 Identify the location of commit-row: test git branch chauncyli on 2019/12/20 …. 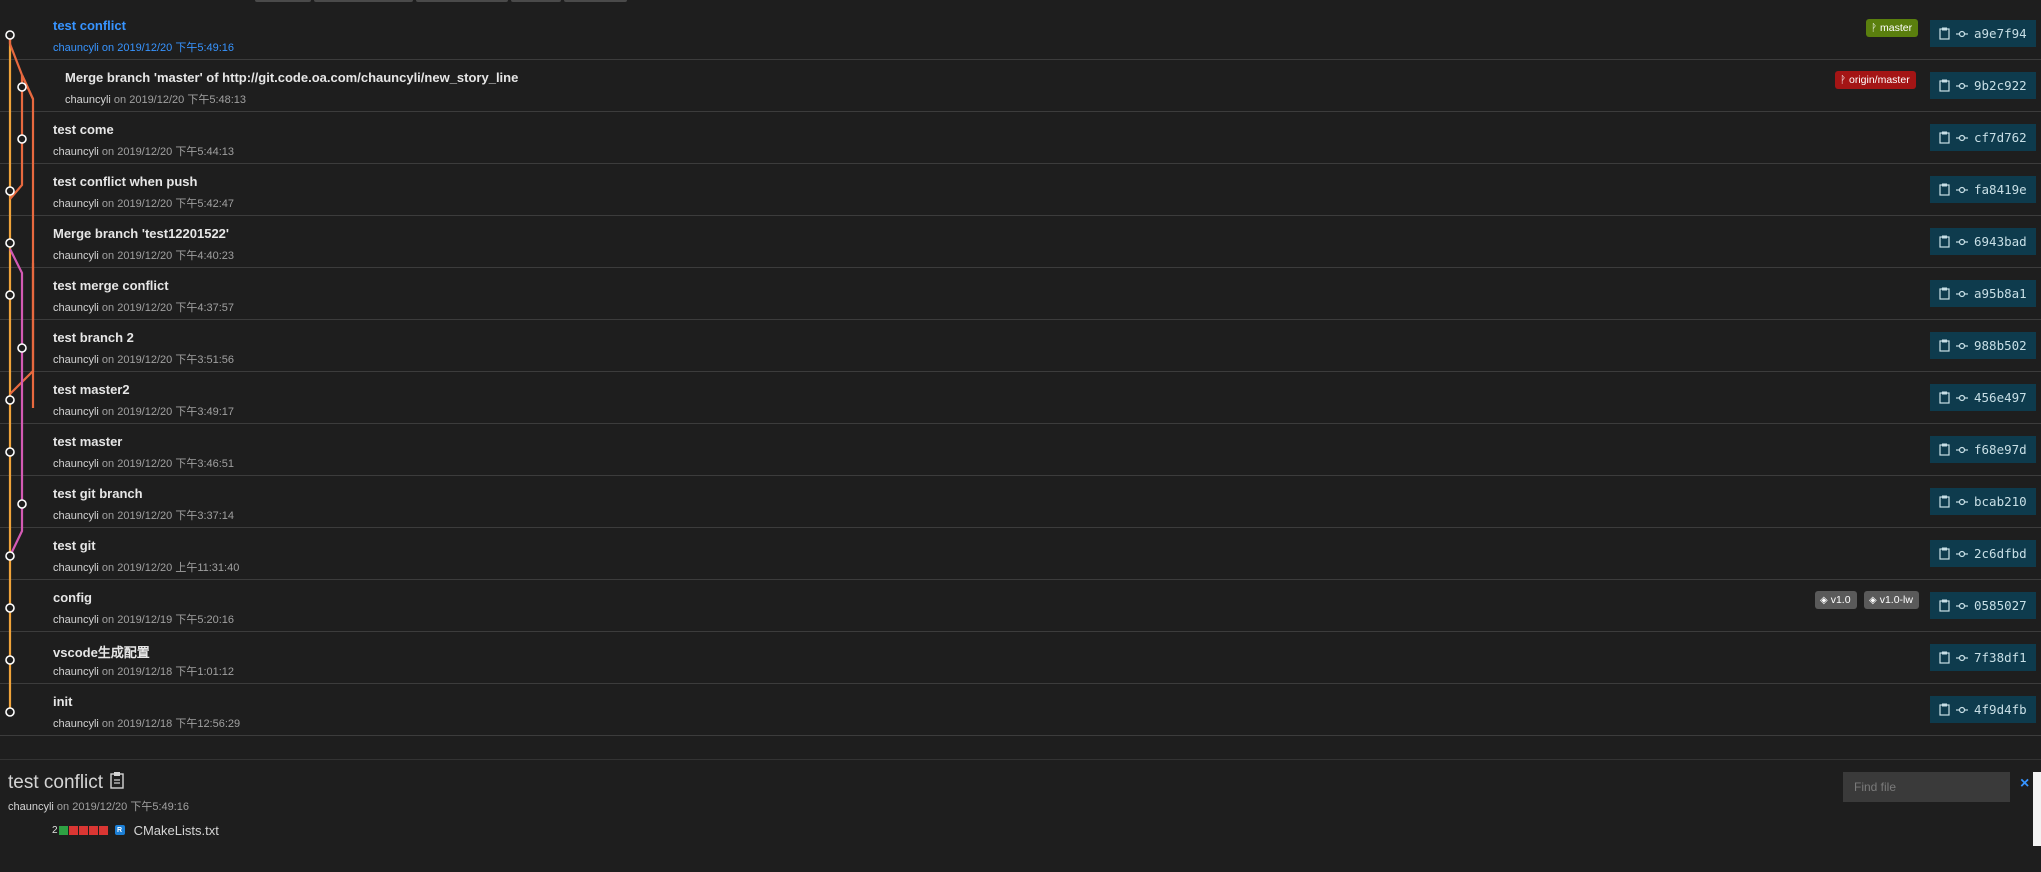
(1020, 502).